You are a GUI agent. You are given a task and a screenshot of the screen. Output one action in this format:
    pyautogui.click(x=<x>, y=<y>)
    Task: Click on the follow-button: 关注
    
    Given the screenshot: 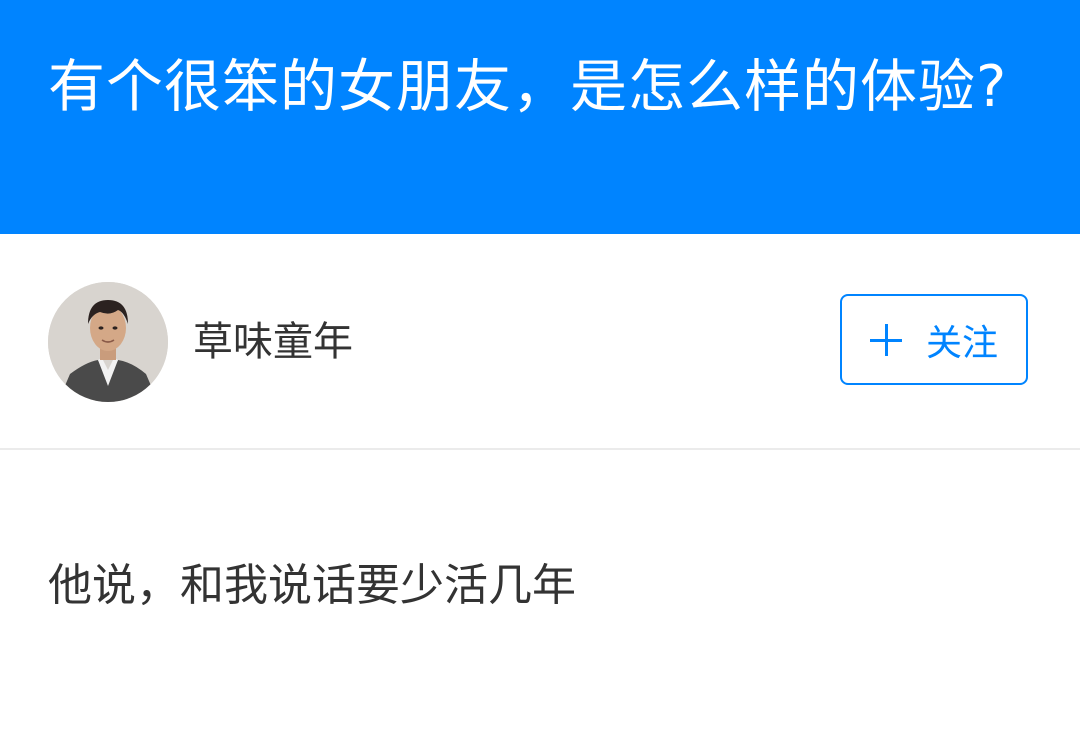 What is the action you would take?
    pyautogui.click(x=934, y=339)
    